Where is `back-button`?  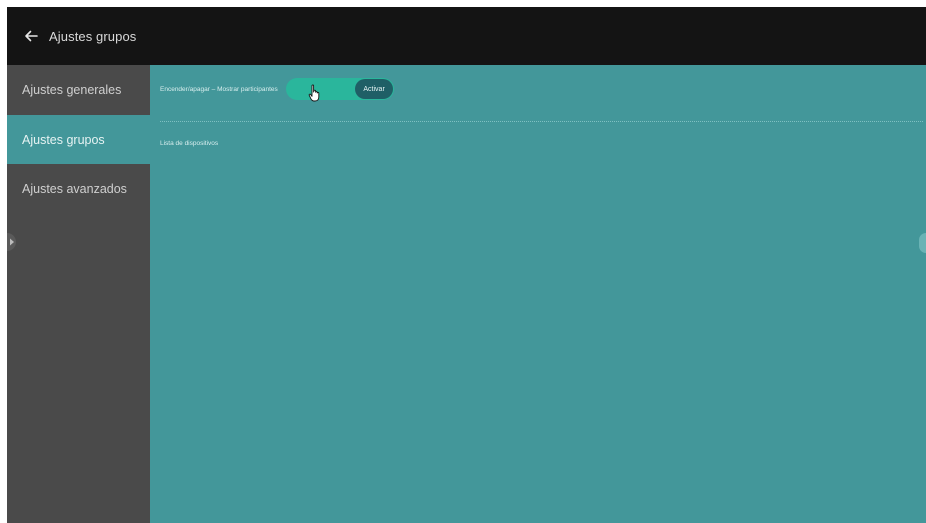
back-button is located at coordinates (31, 36).